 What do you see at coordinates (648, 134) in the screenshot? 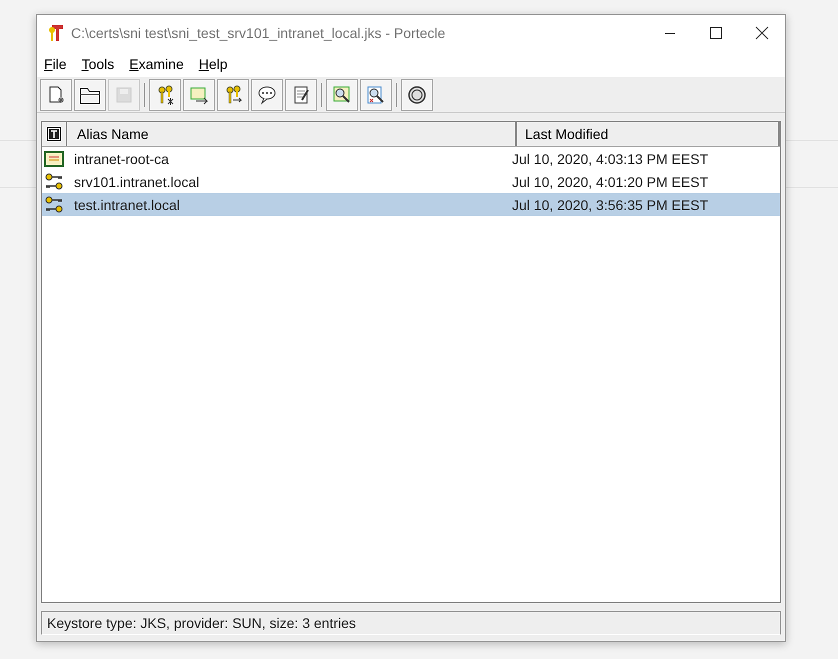
I see `column-header: Last Modified` at bounding box center [648, 134].